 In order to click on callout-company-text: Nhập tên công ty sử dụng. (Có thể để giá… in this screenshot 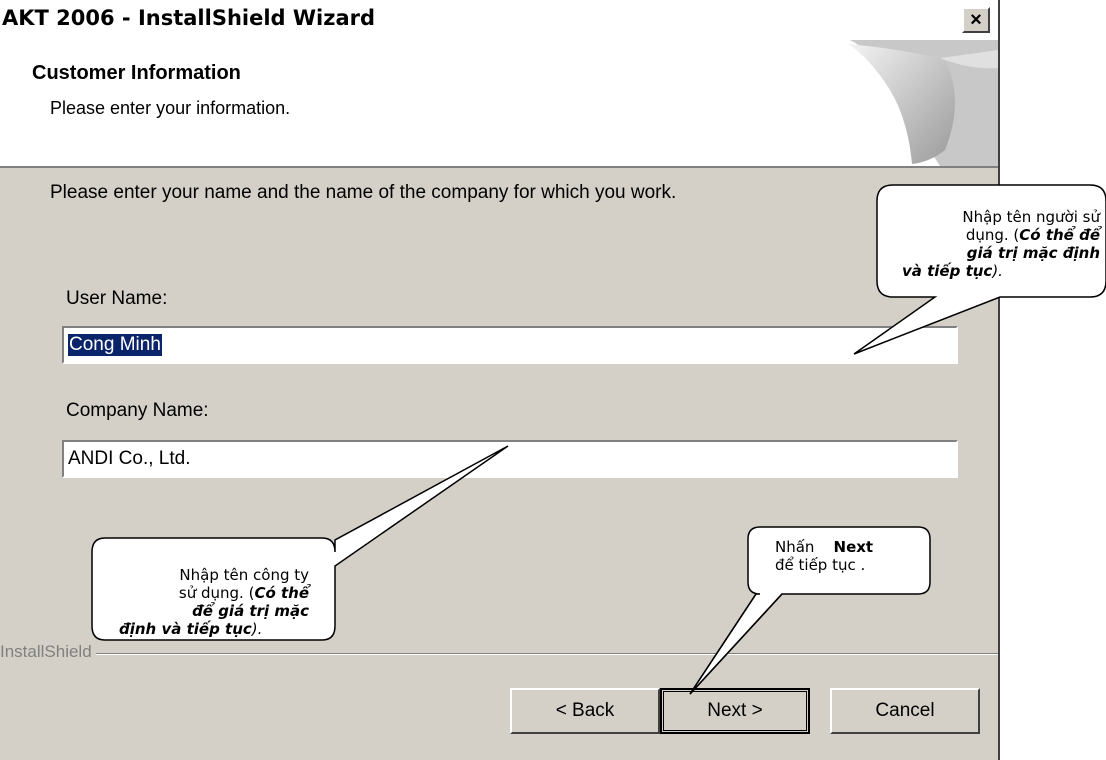, I will do `click(214, 602)`.